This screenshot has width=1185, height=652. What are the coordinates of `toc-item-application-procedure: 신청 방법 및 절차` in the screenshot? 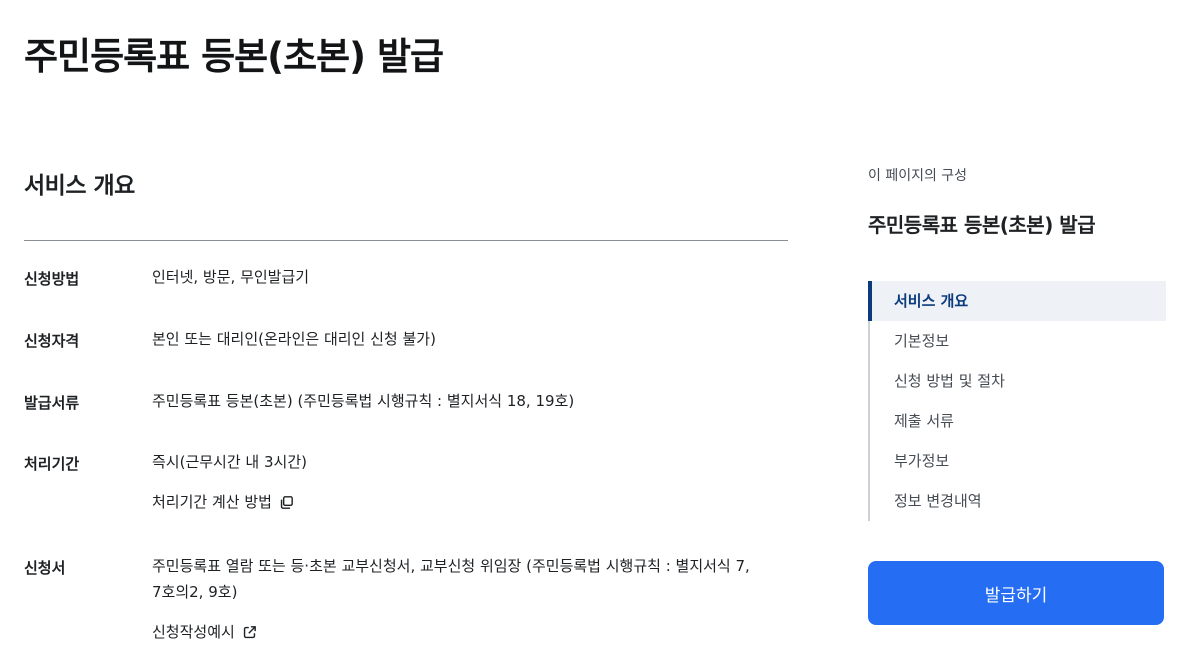 It's located at (1018, 381).